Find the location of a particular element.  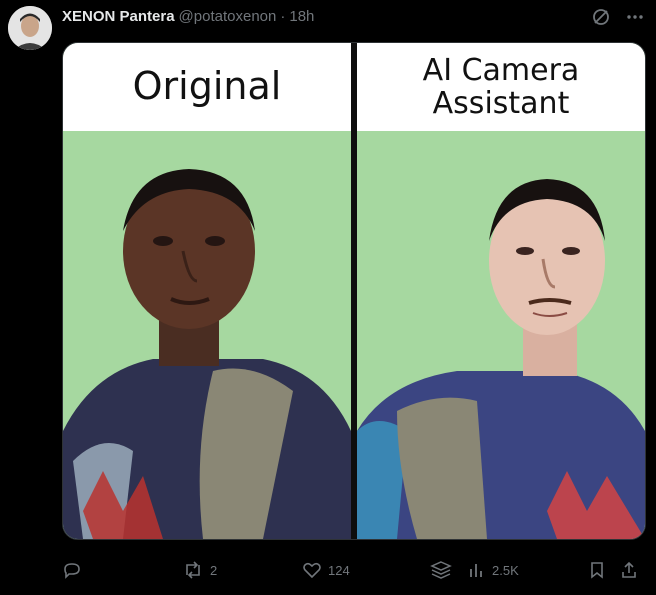

bookmark-button is located at coordinates (597, 570).